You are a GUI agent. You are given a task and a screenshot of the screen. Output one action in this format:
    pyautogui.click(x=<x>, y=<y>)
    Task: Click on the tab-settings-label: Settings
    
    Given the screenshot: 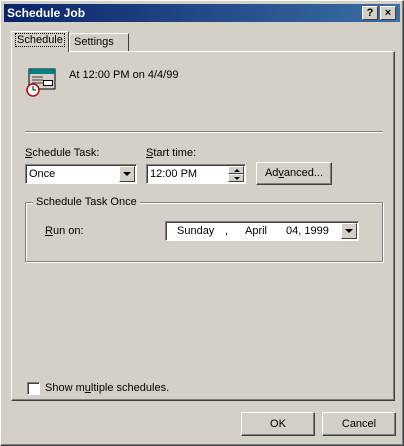 What is the action you would take?
    pyautogui.click(x=94, y=42)
    